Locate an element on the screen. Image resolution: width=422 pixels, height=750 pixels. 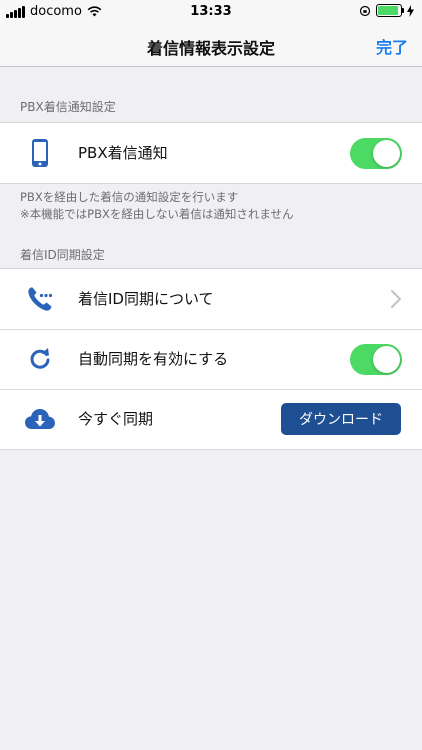
charging-icon is located at coordinates (410, 10).